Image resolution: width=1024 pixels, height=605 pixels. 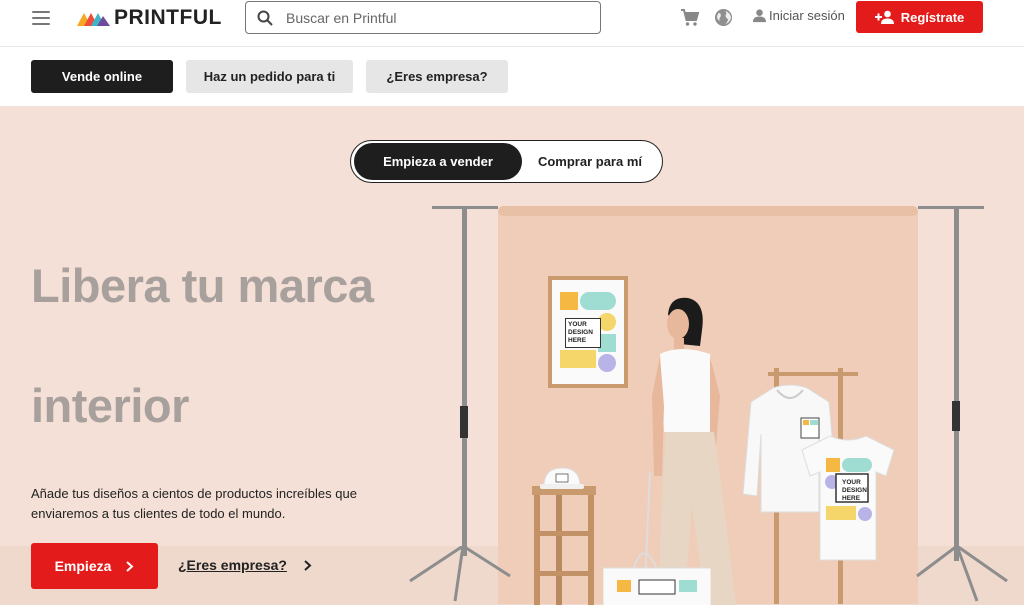 I want to click on header: PRINTFUL Iniciar sesión Regístrate, so click(x=512, y=23).